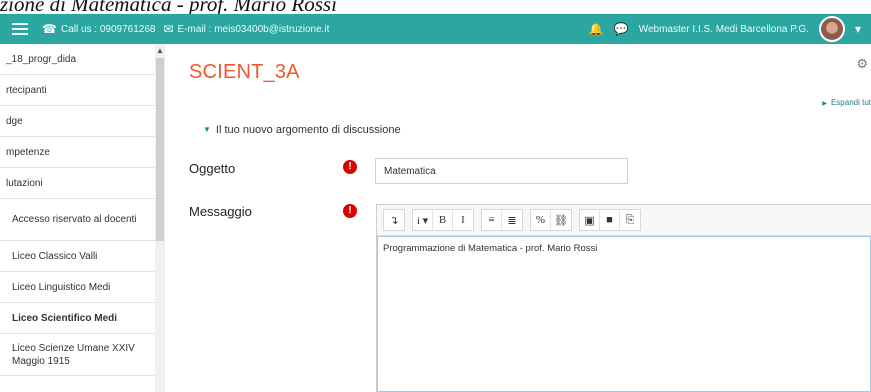 The width and height of the screenshot is (871, 392). What do you see at coordinates (28, 152) in the screenshot?
I see `sidebar-item-label: mpetenze` at bounding box center [28, 152].